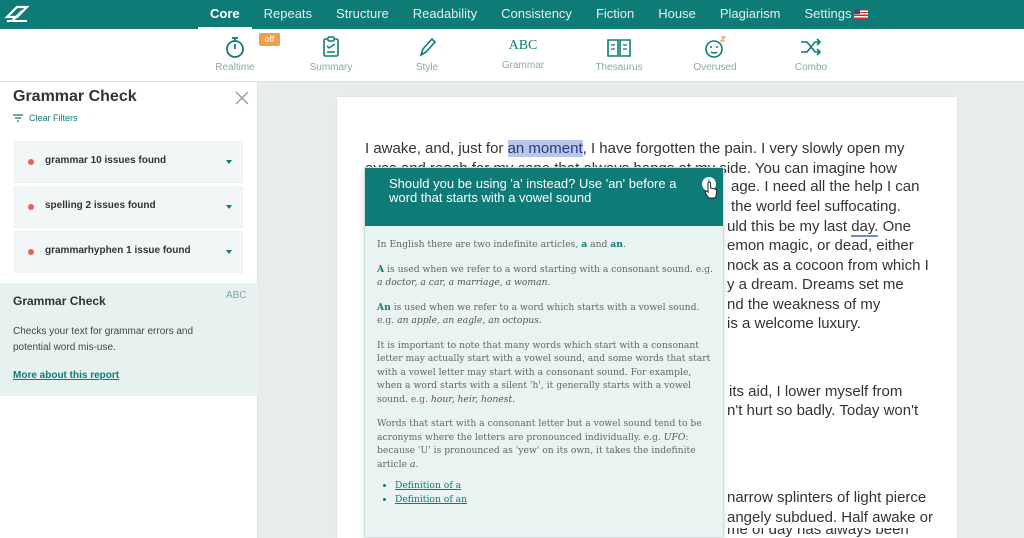 Image resolution: width=1024 pixels, height=538 pixels. I want to click on pencil-icon, so click(428, 47).